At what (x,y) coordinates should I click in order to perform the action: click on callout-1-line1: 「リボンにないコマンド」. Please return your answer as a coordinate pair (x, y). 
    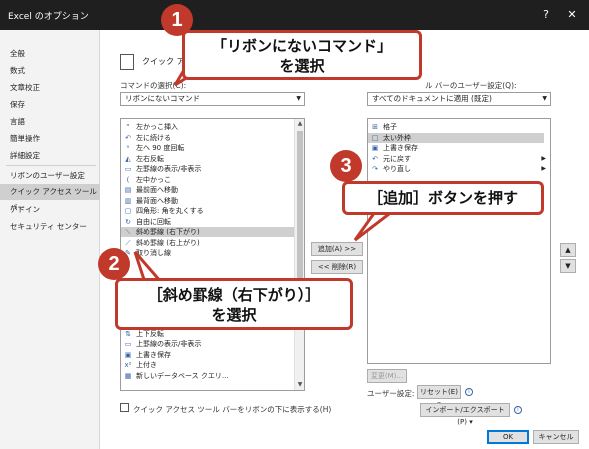
    Looking at the image, I should click on (301, 46).